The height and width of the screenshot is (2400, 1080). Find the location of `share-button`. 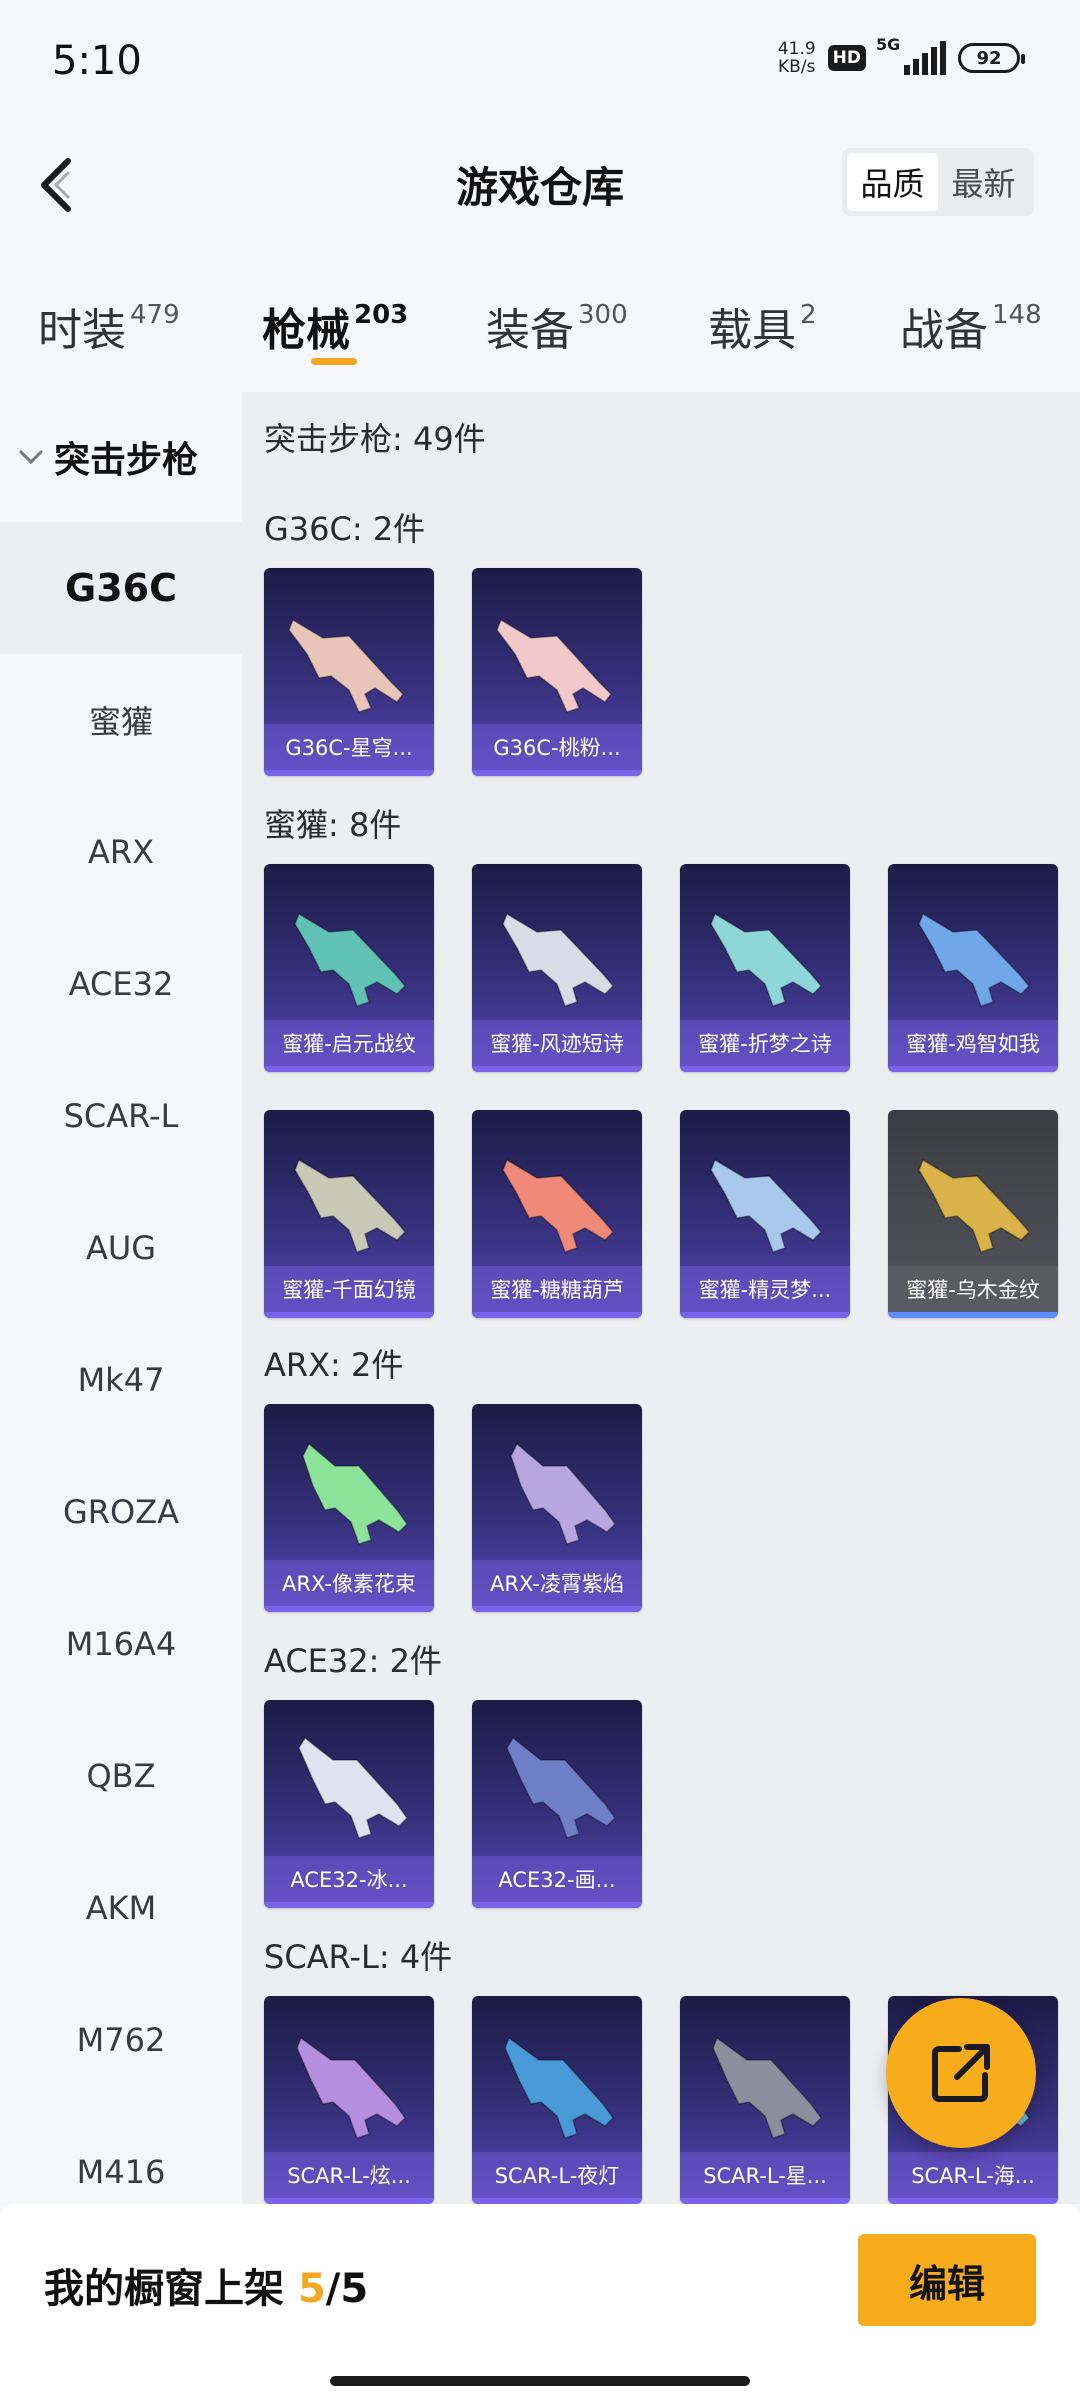

share-button is located at coordinates (961, 2073).